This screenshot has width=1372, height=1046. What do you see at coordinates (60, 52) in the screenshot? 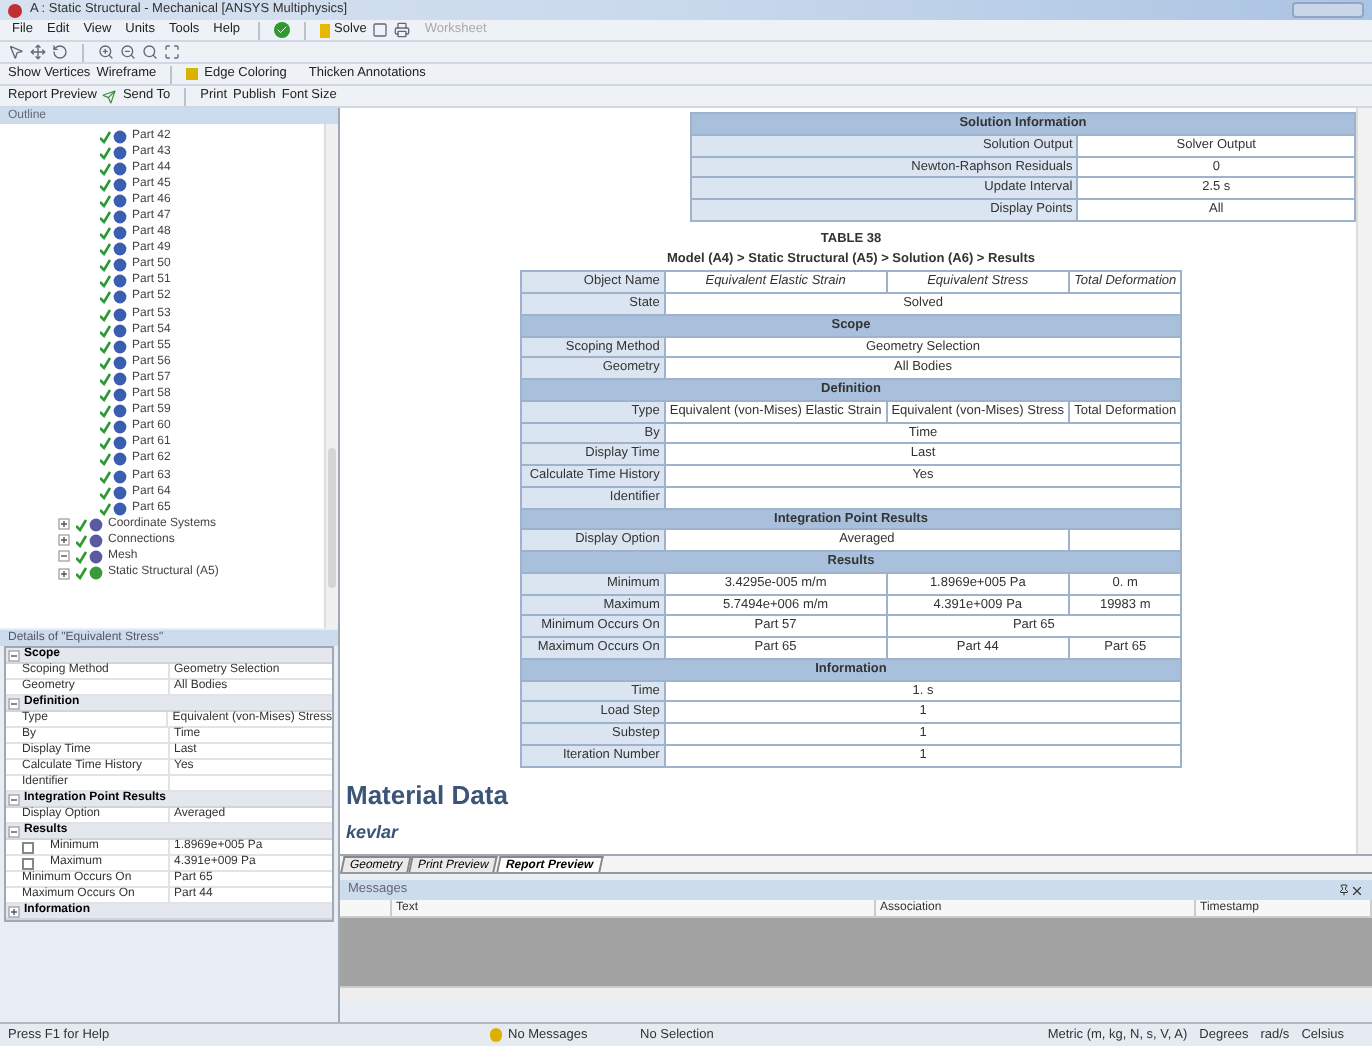
I see `rotate-icon` at bounding box center [60, 52].